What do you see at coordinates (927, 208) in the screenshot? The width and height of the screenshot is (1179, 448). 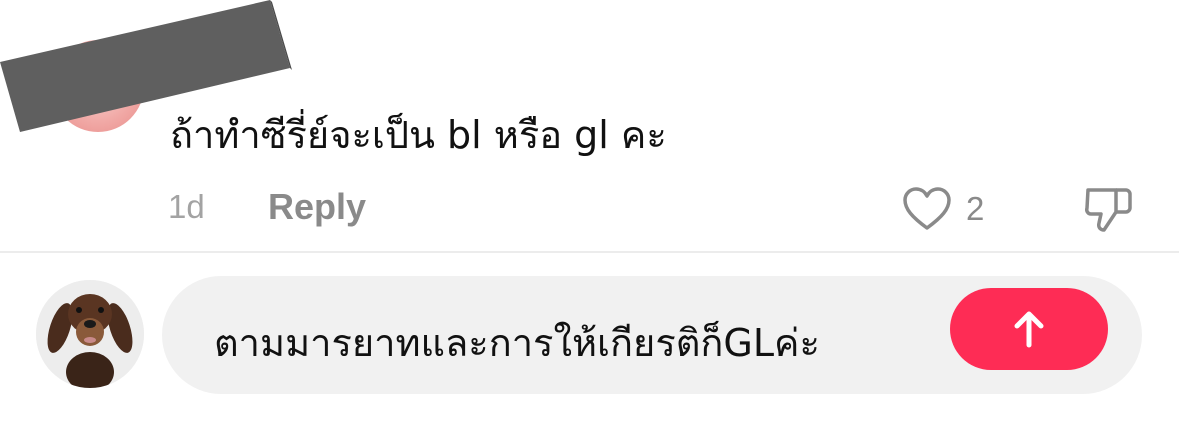 I see `heart-outline-icon` at bounding box center [927, 208].